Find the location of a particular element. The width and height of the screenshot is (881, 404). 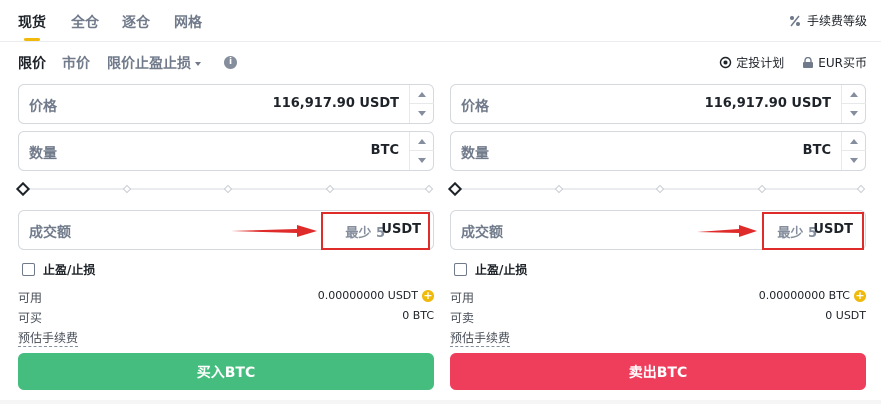

bottom-divider is located at coordinates (440, 402).